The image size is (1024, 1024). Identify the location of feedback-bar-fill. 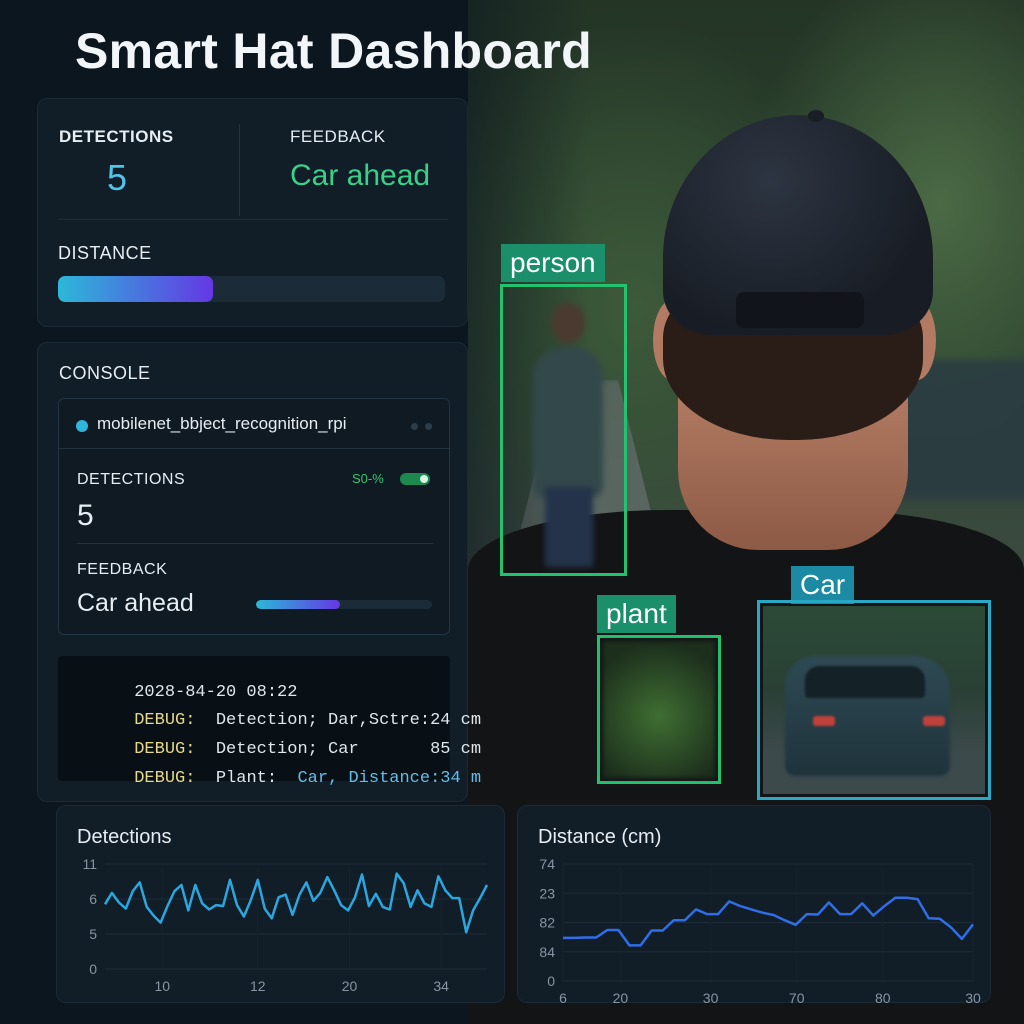
(298, 604).